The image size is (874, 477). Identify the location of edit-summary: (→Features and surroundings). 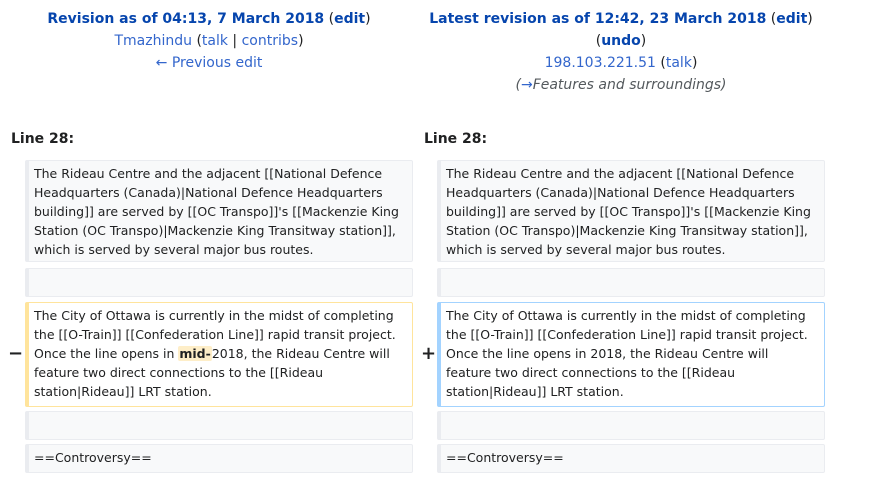
(621, 85).